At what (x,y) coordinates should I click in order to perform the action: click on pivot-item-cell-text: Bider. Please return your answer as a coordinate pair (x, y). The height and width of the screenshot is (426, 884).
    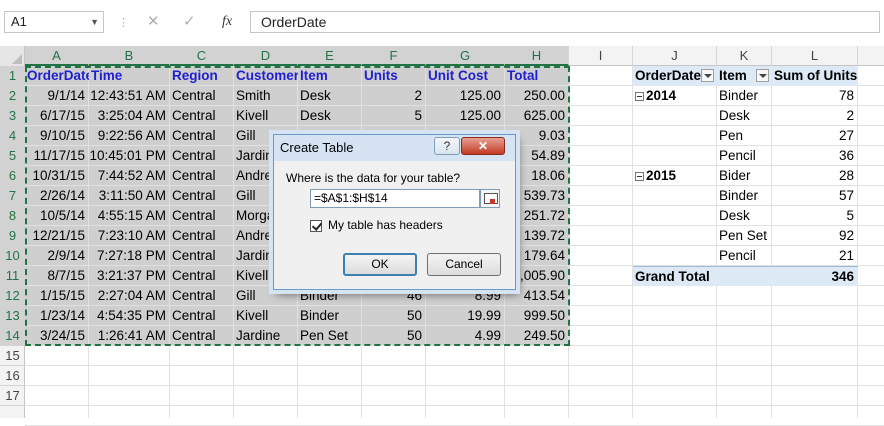
    Looking at the image, I should click on (735, 175).